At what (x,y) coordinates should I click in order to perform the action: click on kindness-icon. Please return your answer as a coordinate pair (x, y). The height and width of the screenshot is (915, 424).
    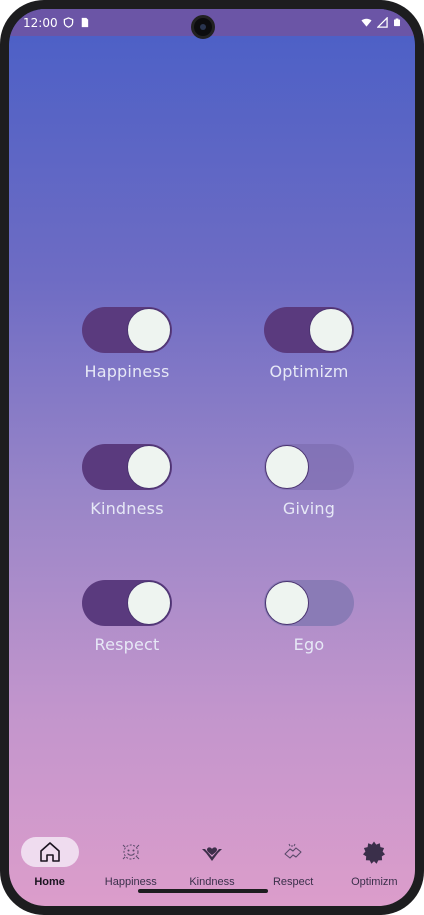
    Looking at the image, I should click on (211, 854).